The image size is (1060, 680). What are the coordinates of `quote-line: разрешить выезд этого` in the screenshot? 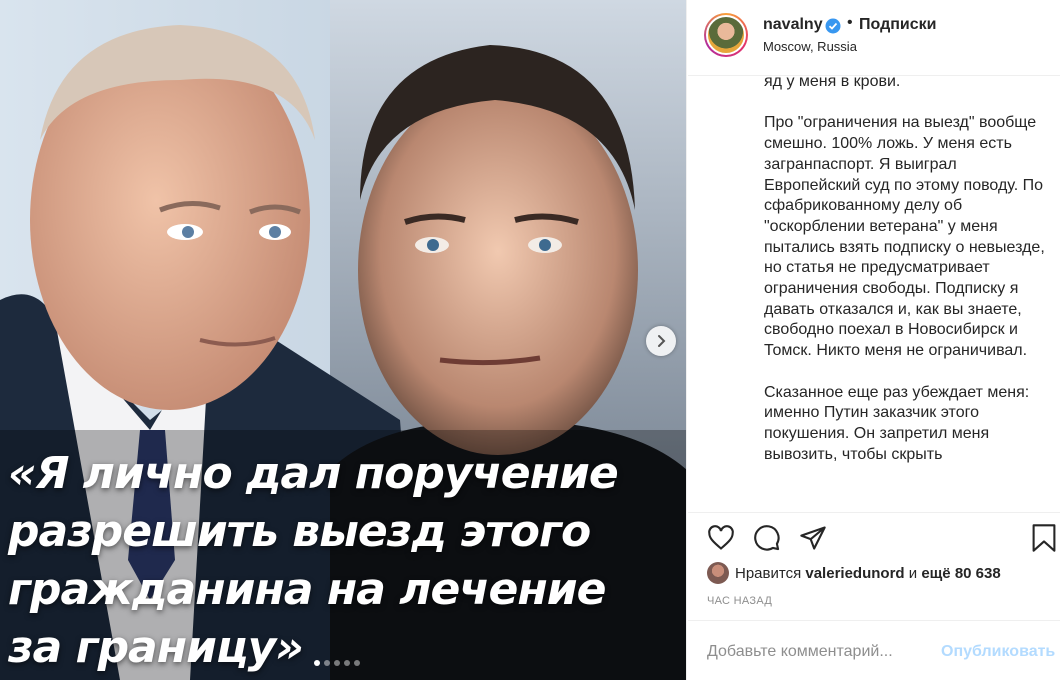 It's located at (299, 531).